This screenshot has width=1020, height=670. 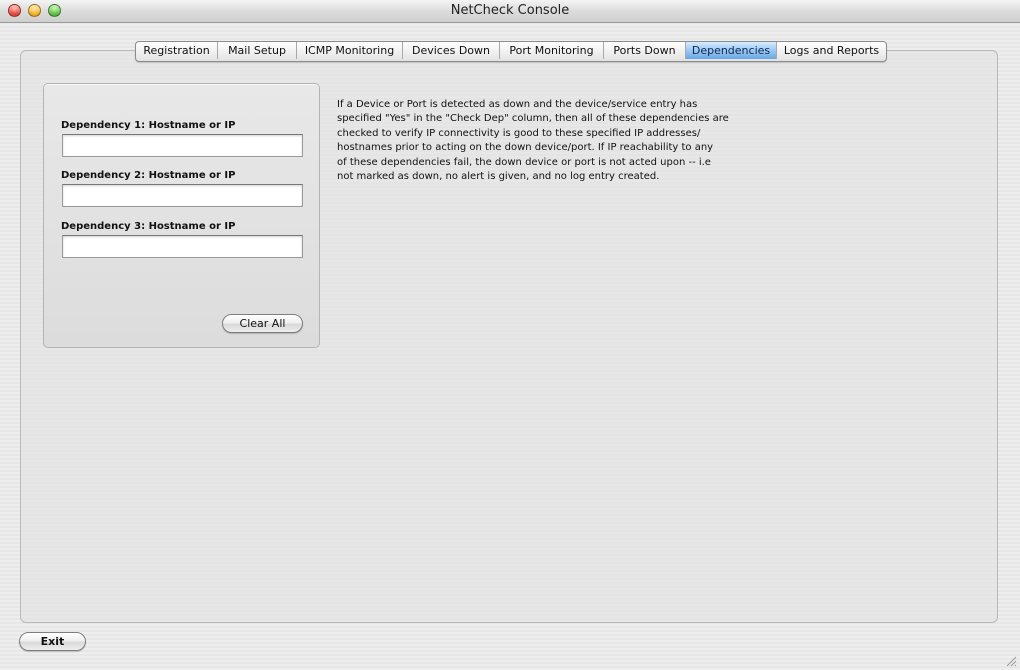 What do you see at coordinates (451, 50) in the screenshot?
I see `tab-devices-down: Devices Down` at bounding box center [451, 50].